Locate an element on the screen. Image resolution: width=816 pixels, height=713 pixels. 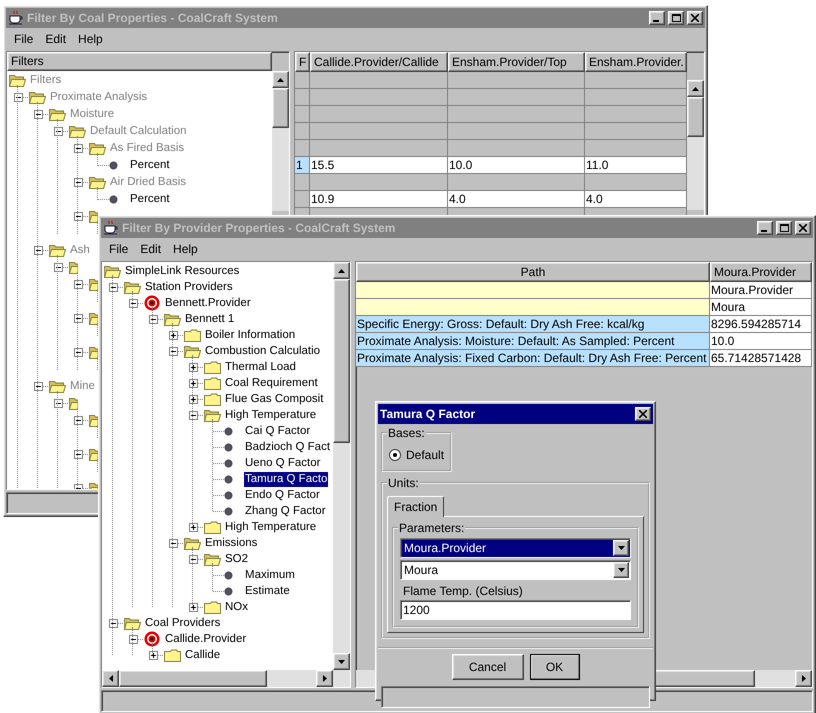
window-title: Filter By Provider Properties - CoalCraft System is located at coordinates (259, 228).